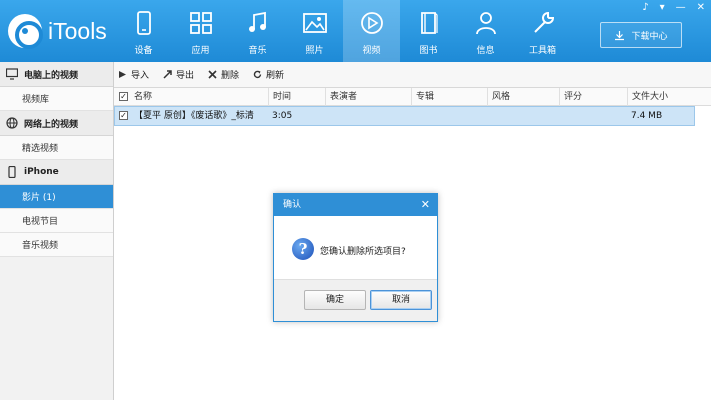  I want to click on sidebar-section-pc-video: 电脑上的视频, so click(56, 74).